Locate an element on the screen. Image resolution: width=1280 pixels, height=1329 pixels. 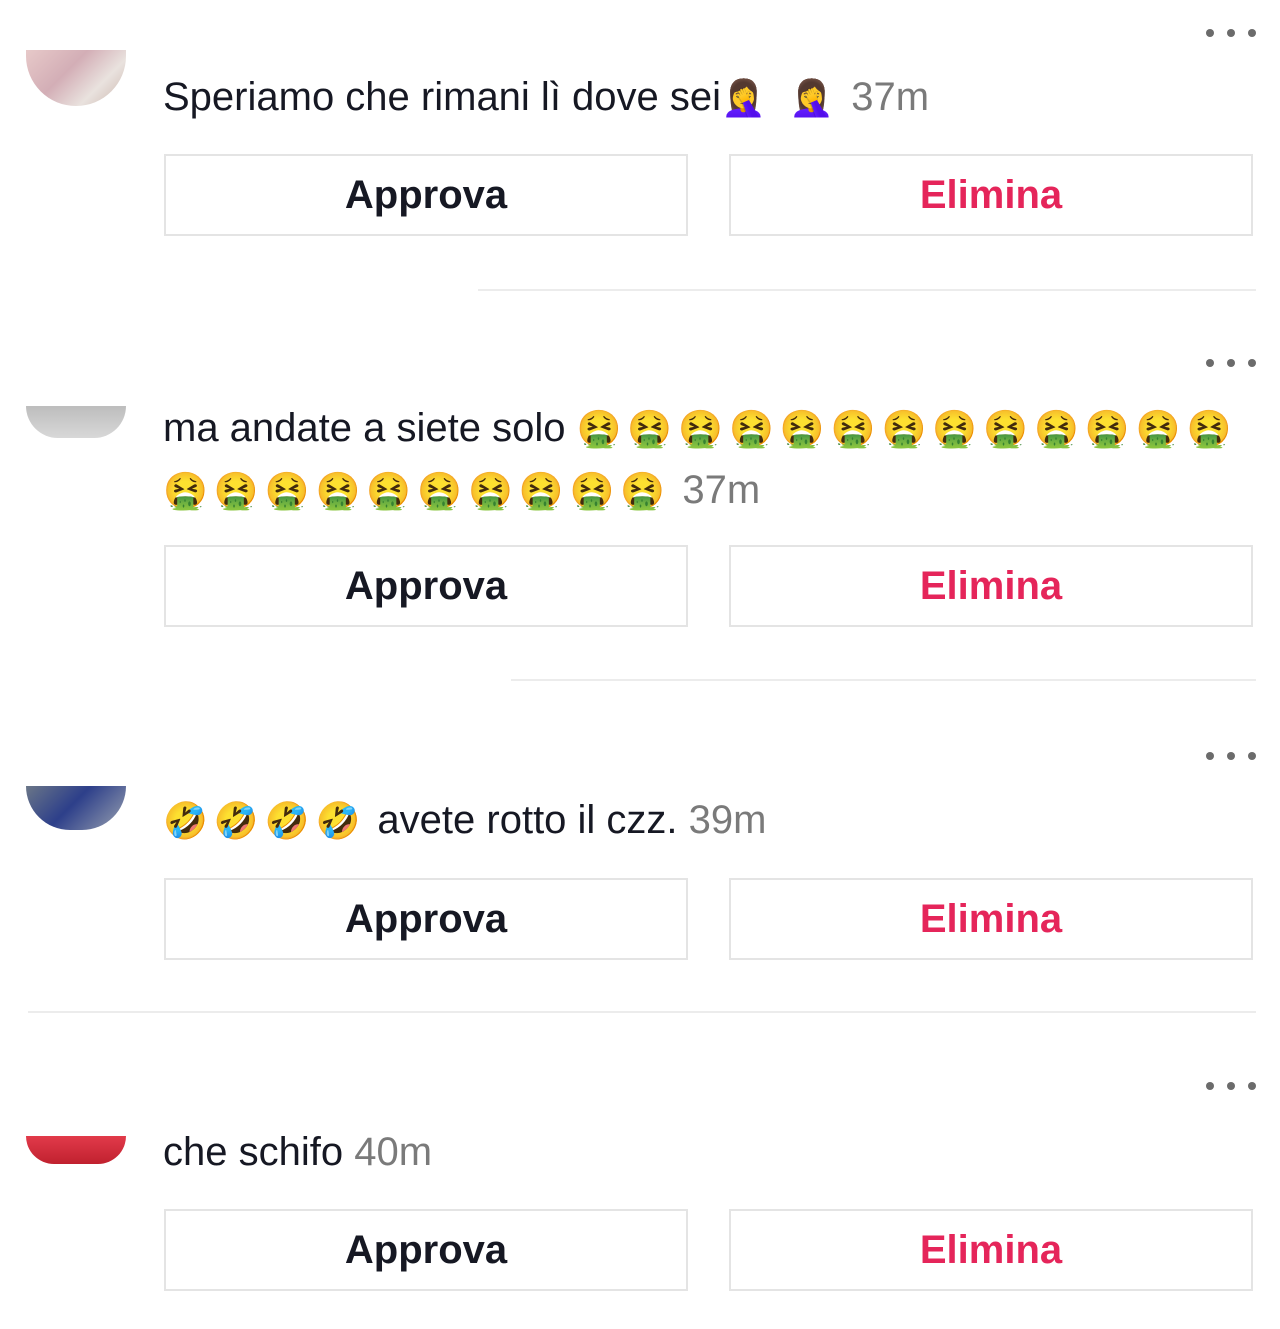
comment-emoji: 🤣🤣🤣🤣 is located at coordinates (265, 821).